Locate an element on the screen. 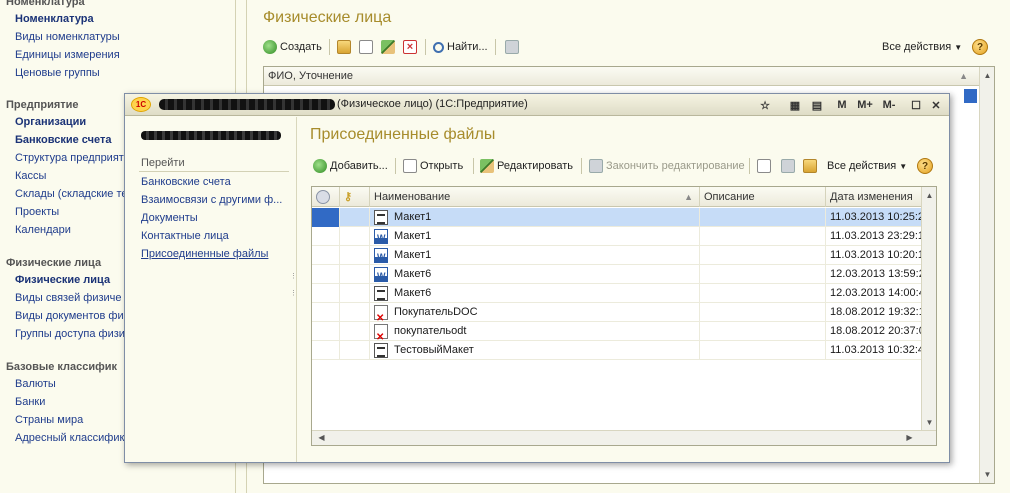  nav-item: Номенклатура is located at coordinates (54, 19).